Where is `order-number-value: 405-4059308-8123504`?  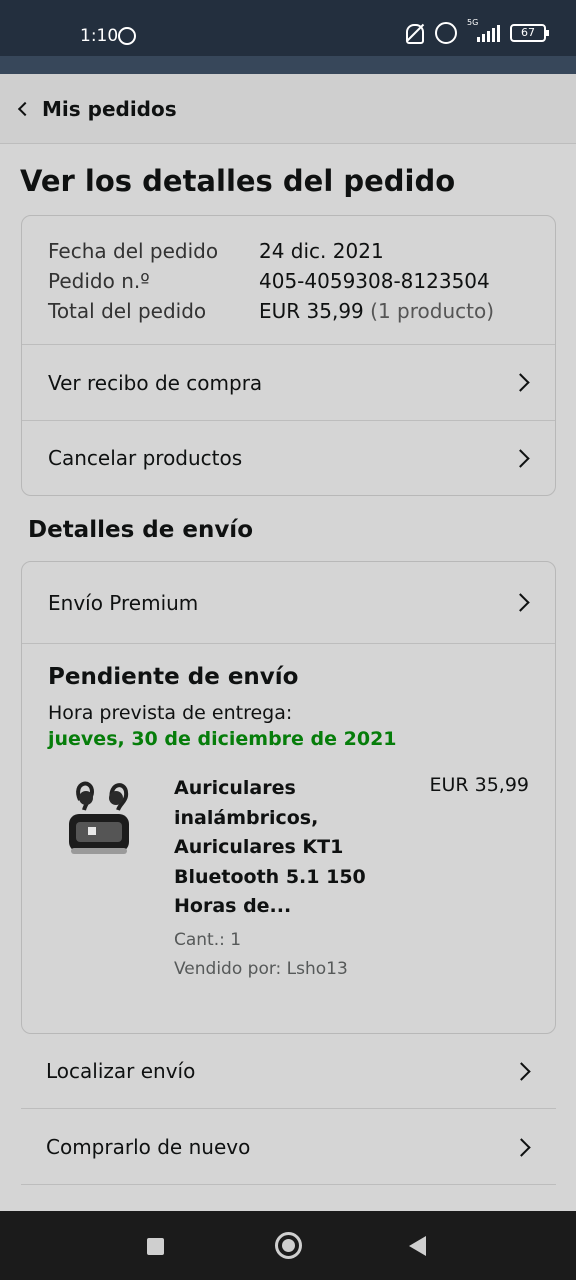
order-number-value: 405-4059308-8123504 is located at coordinates (374, 281).